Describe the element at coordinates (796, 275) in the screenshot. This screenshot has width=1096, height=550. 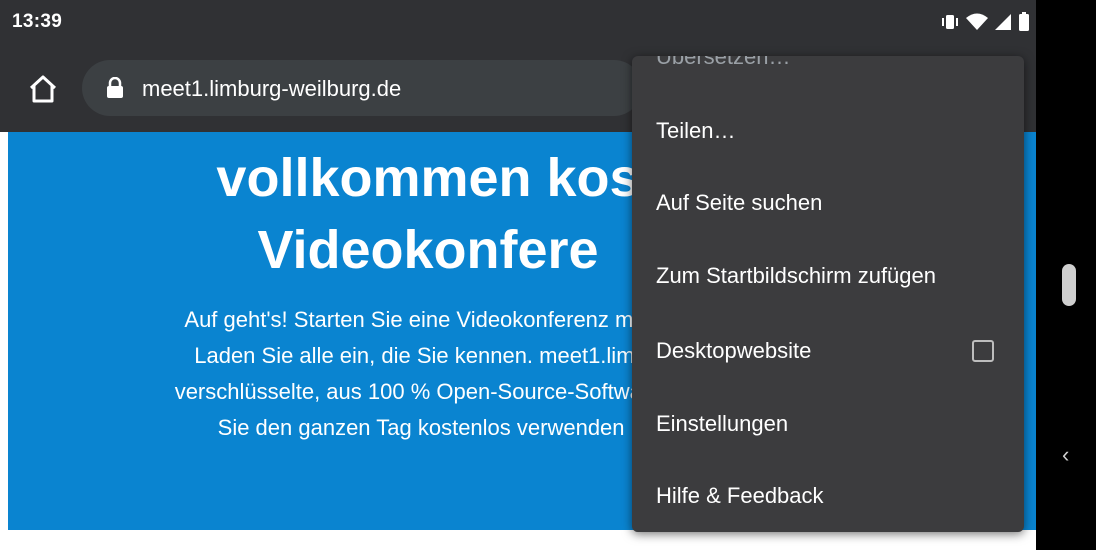
I see `menu-item-label: Zum Startbildschirm zufügen` at that location.